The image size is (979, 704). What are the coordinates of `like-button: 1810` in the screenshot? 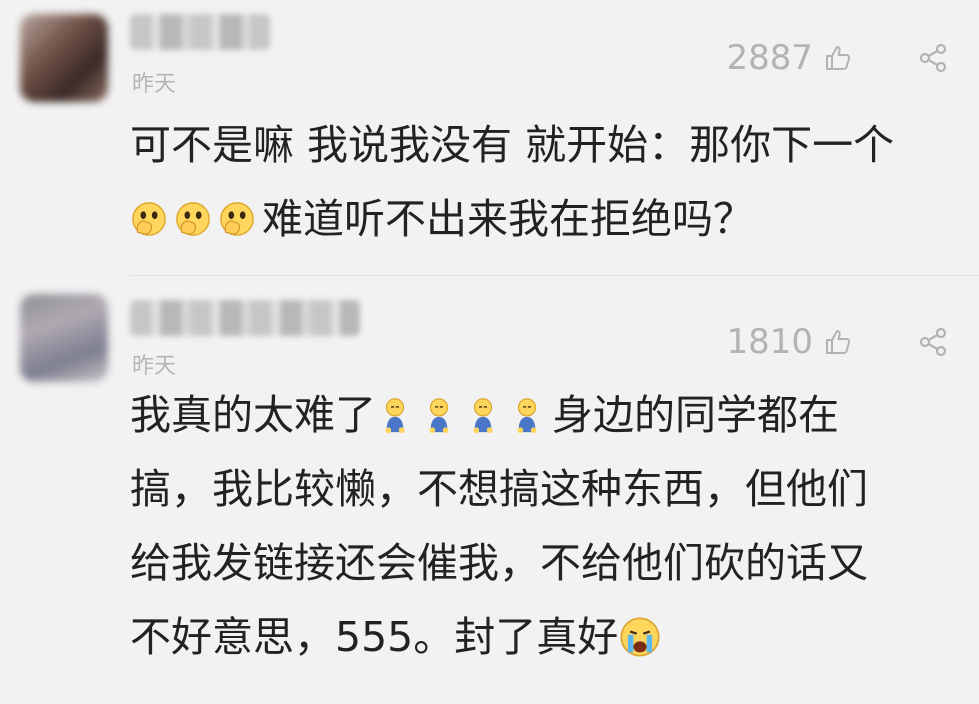 It's located at (789, 342).